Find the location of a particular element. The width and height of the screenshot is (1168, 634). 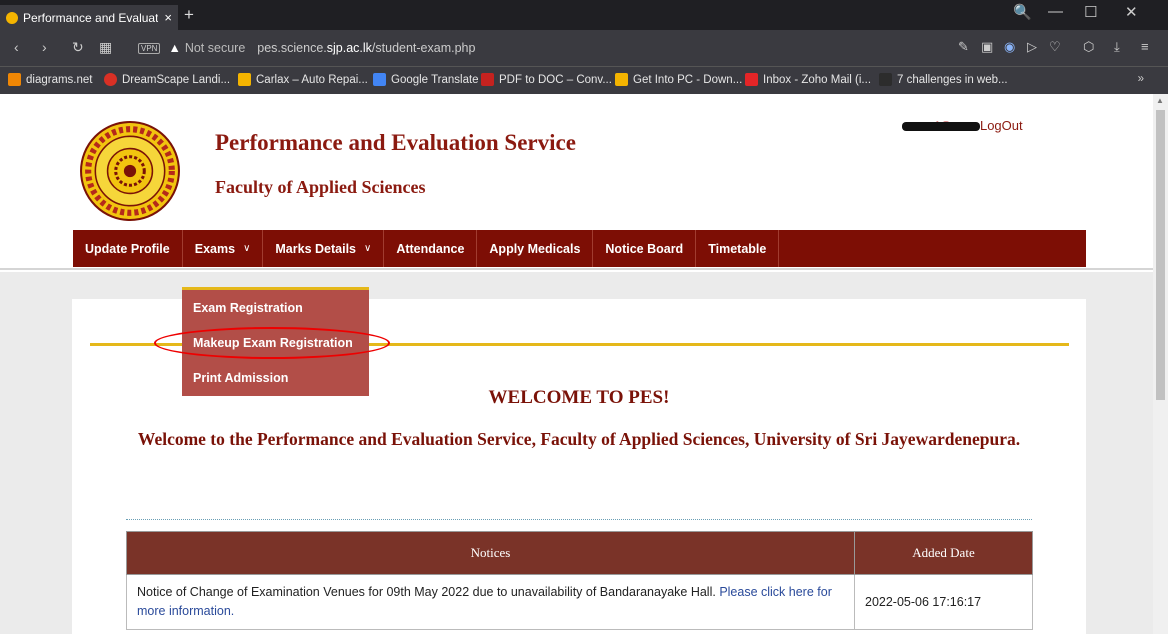

scrollbar-thumb is located at coordinates (1160, 255).